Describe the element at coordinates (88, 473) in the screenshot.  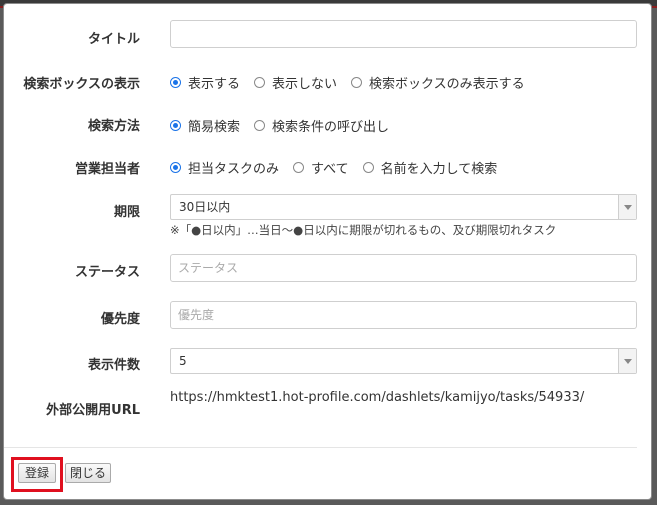
I see `close-button: 閉じる` at that location.